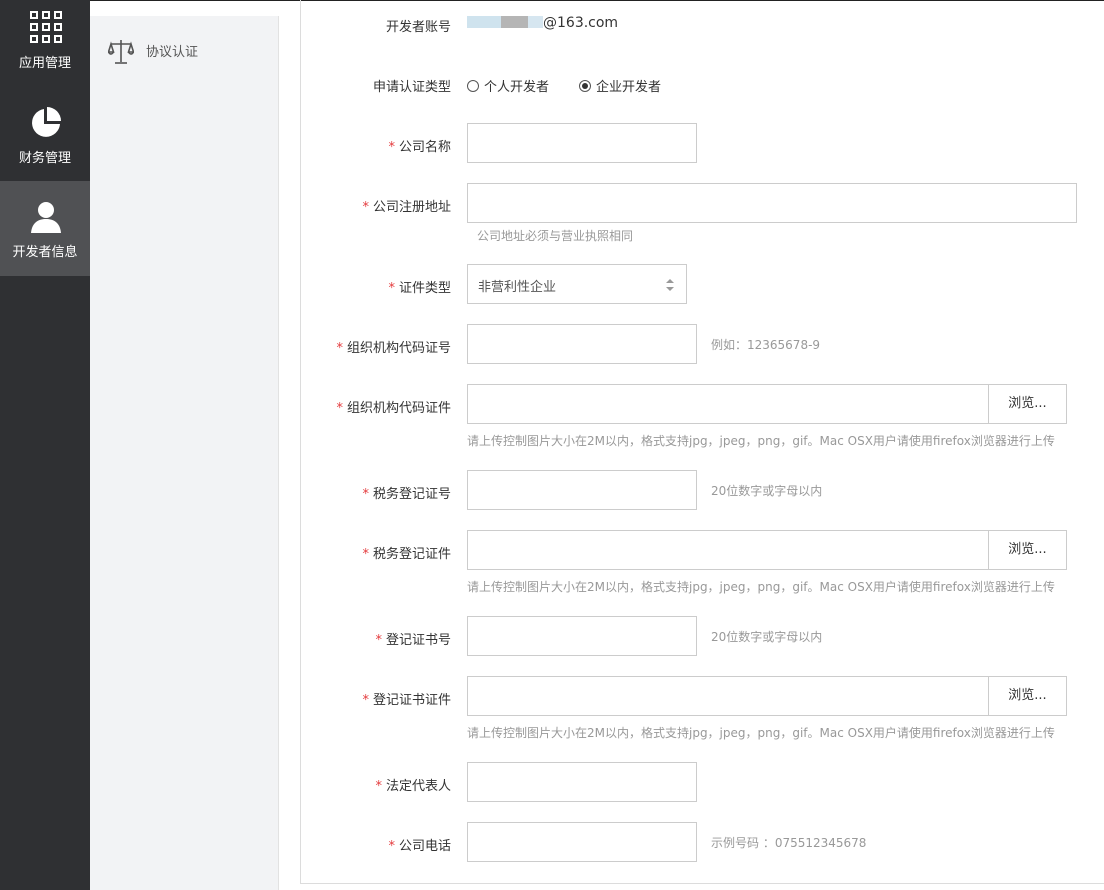 The width and height of the screenshot is (1104, 890). What do you see at coordinates (419, 288) in the screenshot?
I see `doc-type-label: * 证件类型` at bounding box center [419, 288].